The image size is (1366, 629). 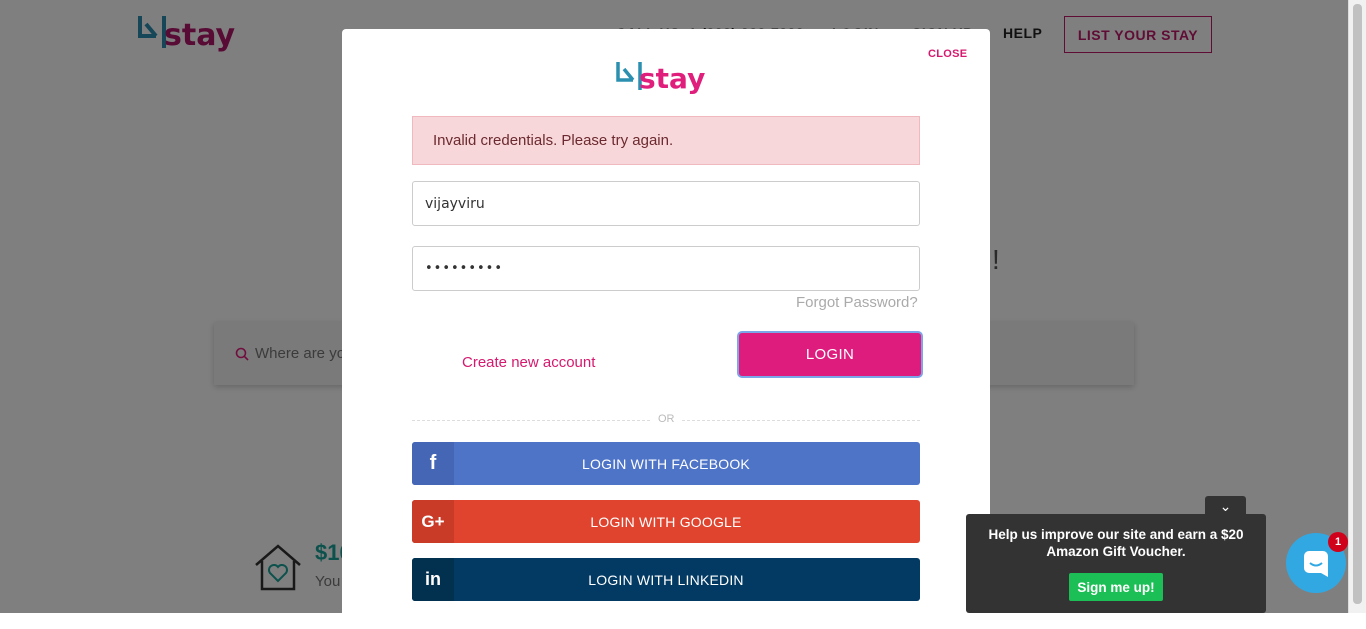 I want to click on linkedin-login-button: in LOGIN WITH LINKEDIN, so click(x=666, y=579).